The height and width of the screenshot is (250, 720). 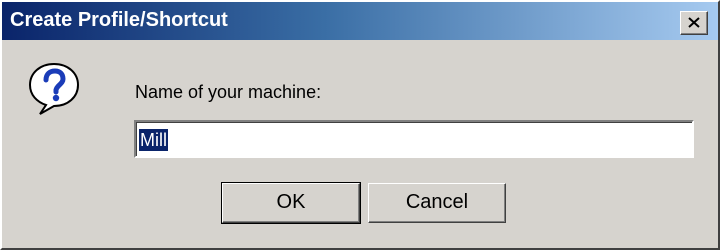 I want to click on question-icon, so click(x=54, y=88).